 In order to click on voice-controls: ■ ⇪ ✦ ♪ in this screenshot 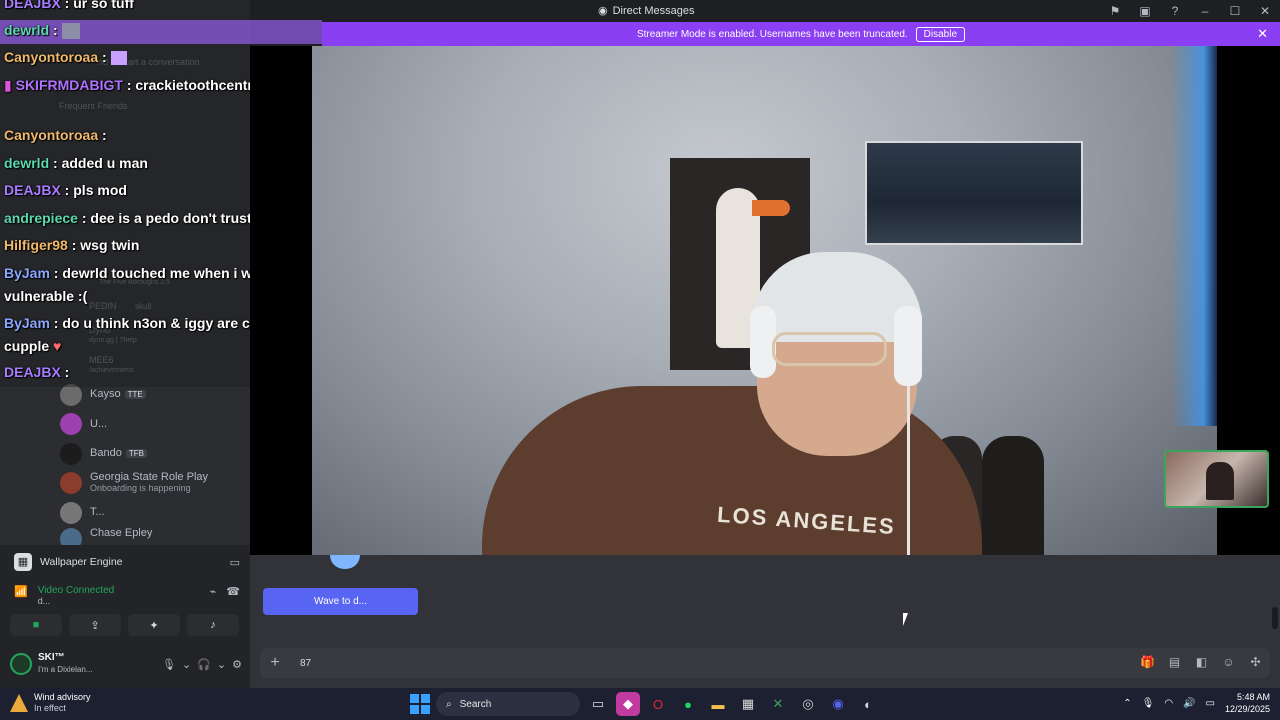, I will do `click(126, 625)`.